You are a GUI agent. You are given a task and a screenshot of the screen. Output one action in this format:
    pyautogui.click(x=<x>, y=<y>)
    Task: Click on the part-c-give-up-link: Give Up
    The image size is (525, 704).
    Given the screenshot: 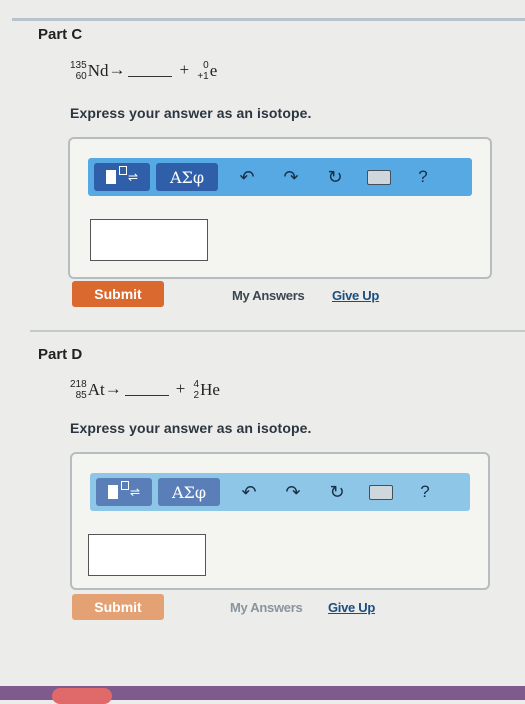 What is the action you would take?
    pyautogui.click(x=355, y=295)
    